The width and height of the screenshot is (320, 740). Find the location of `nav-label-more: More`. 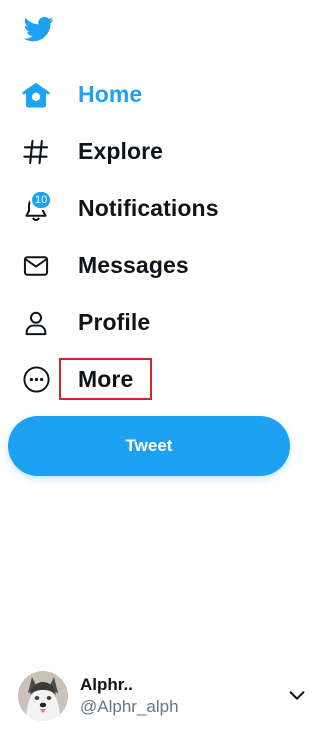

nav-label-more: More is located at coordinates (106, 379).